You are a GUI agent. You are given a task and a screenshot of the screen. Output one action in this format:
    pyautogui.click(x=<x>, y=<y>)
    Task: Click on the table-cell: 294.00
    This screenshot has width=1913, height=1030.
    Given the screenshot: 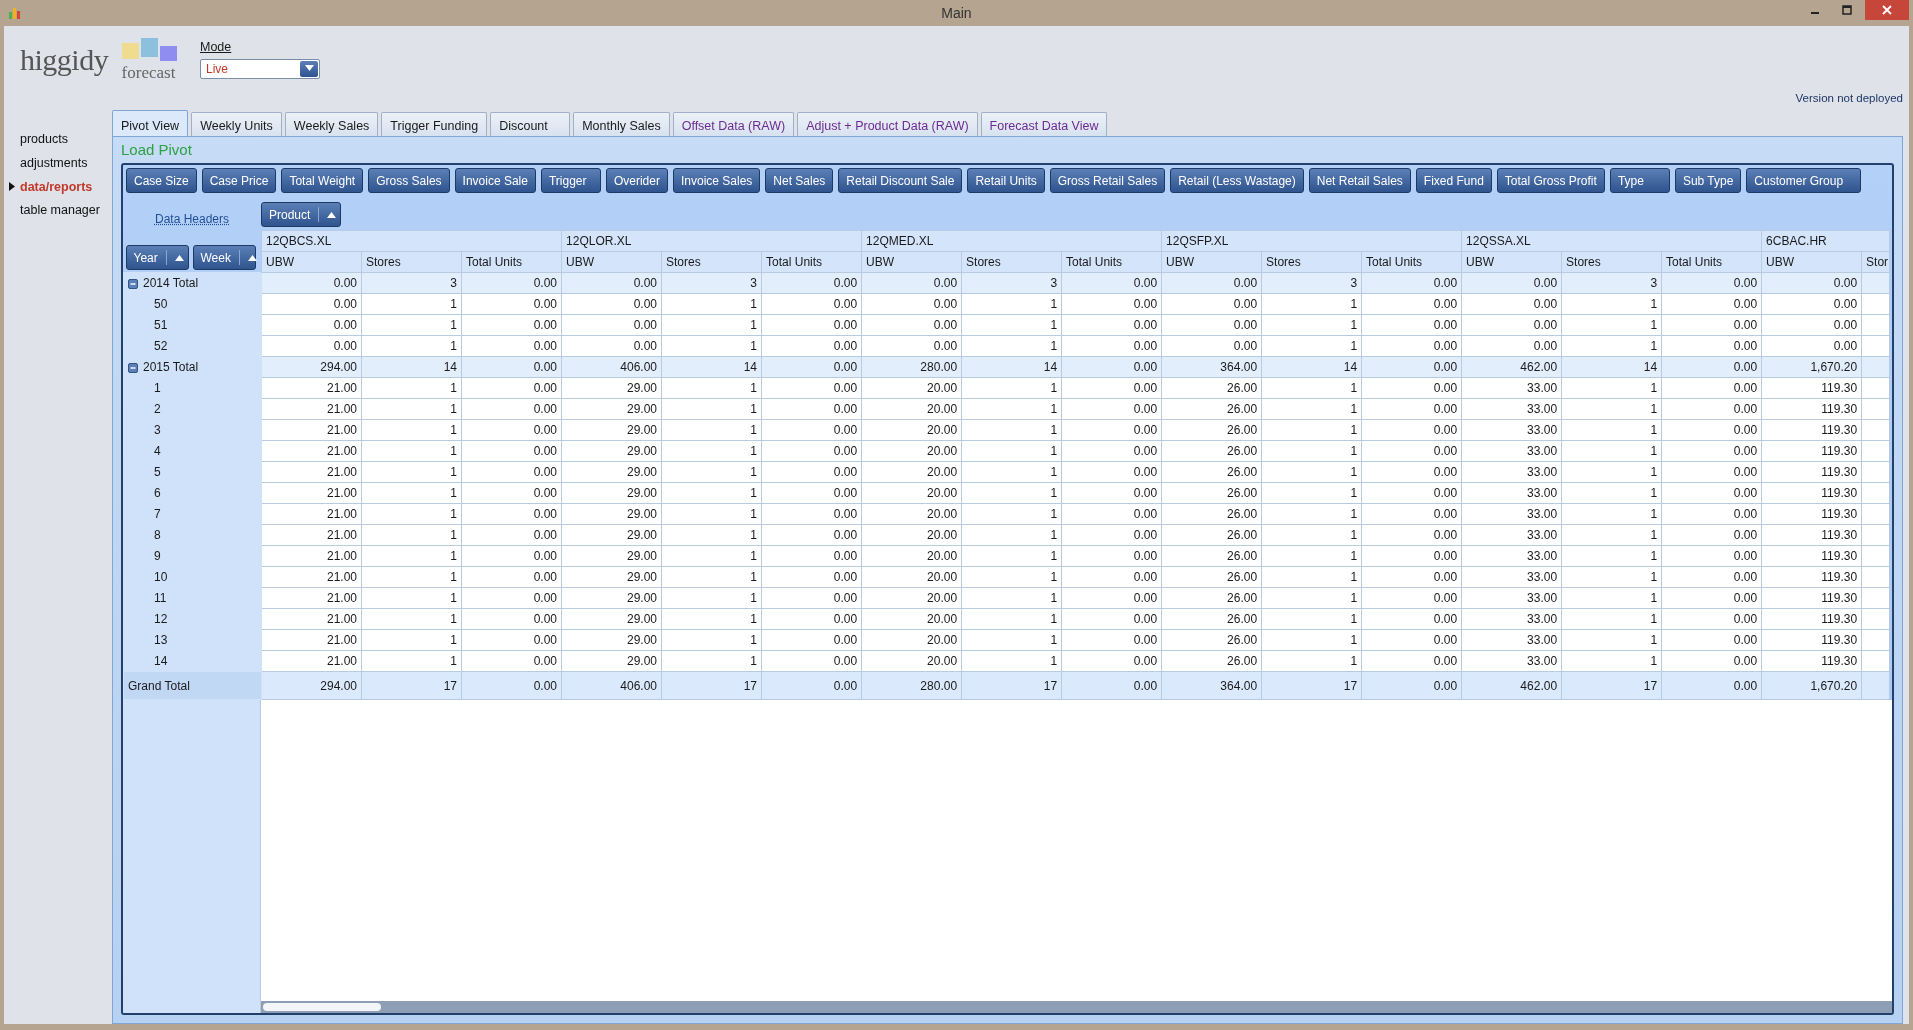 What is the action you would take?
    pyautogui.click(x=311, y=685)
    